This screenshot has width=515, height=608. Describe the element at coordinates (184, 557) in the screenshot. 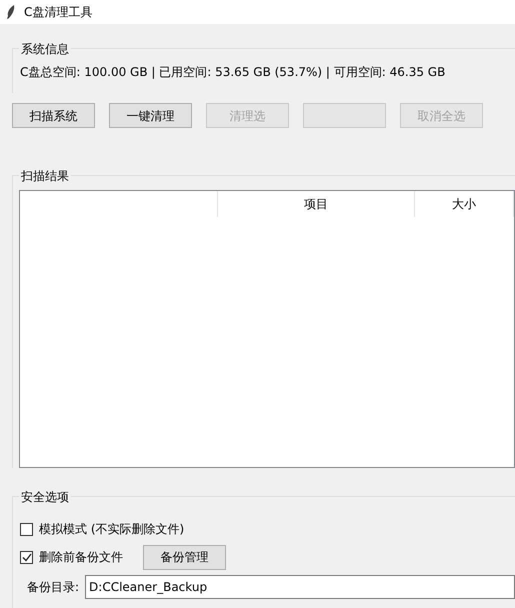

I see `backup-manage-button: 备份管理` at that location.